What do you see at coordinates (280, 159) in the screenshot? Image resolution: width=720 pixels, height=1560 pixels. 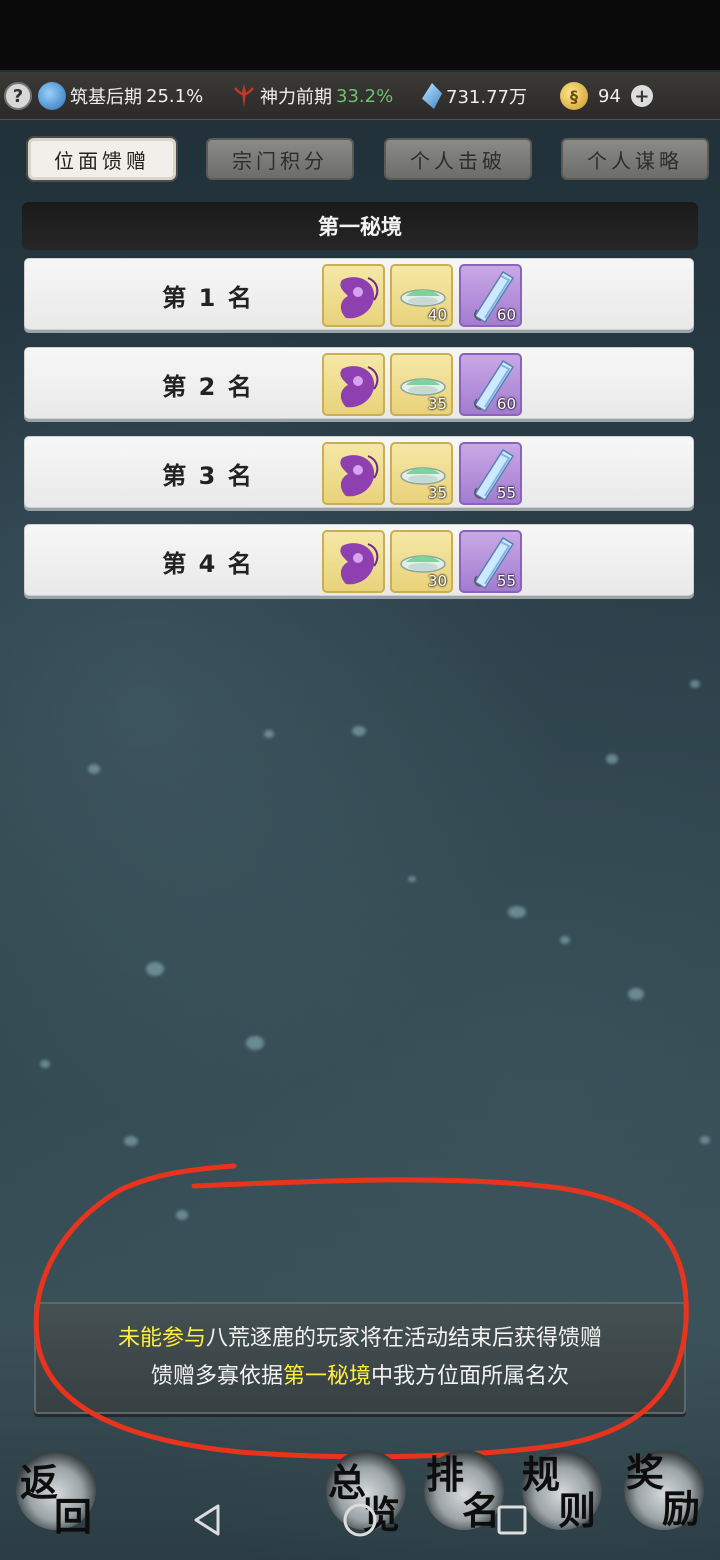 I see `tab-sect-points: 宗门积分` at bounding box center [280, 159].